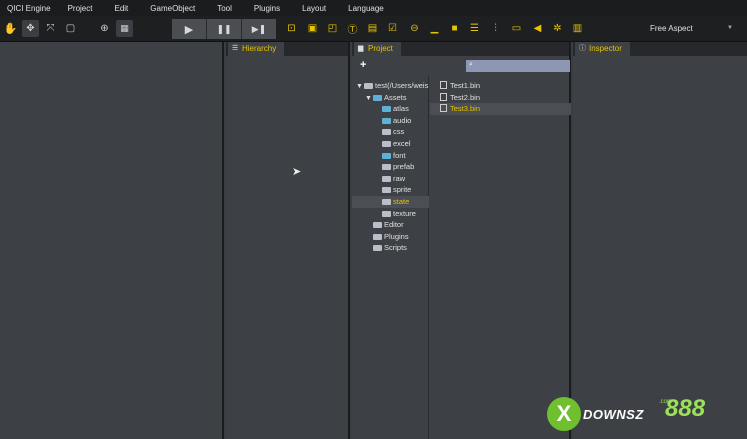 The image size is (747, 439). I want to click on tree-item-label: audio, so click(402, 120).